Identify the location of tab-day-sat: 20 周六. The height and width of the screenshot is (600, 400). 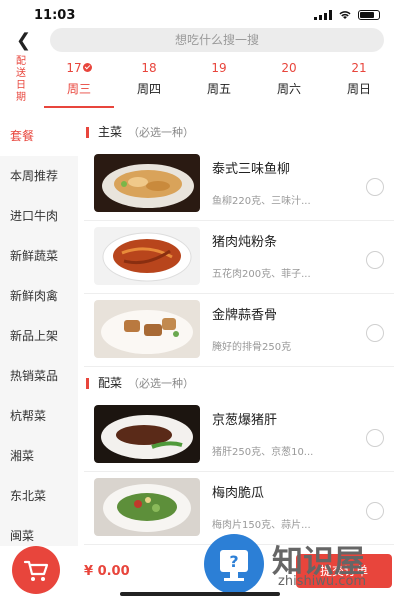
(289, 83).